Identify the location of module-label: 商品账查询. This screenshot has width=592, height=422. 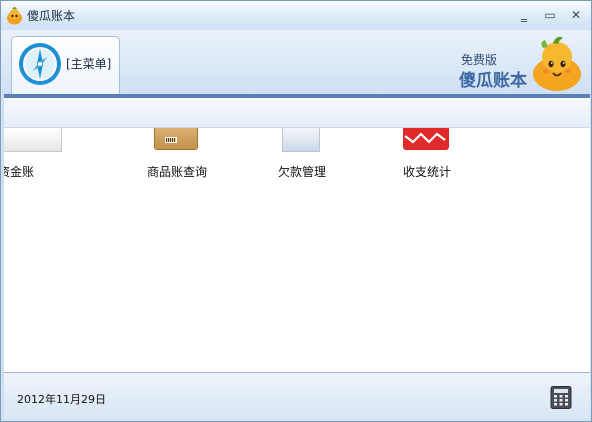
(177, 172).